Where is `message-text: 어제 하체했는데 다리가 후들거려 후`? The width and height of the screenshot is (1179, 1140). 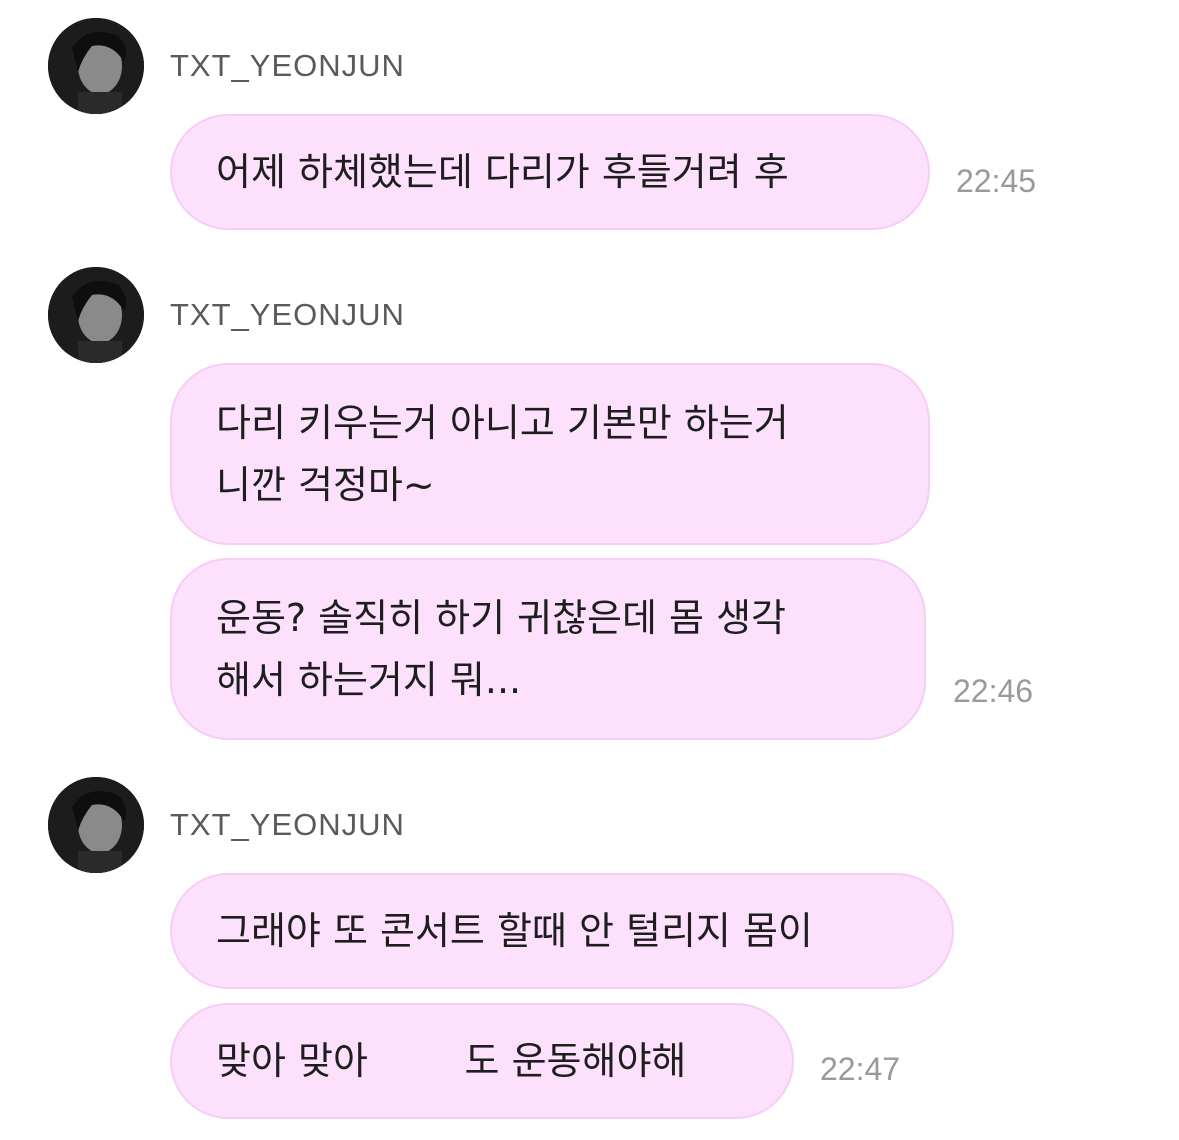
message-text: 어제 하체했는데 다리가 후들거려 후 is located at coordinates (502, 172).